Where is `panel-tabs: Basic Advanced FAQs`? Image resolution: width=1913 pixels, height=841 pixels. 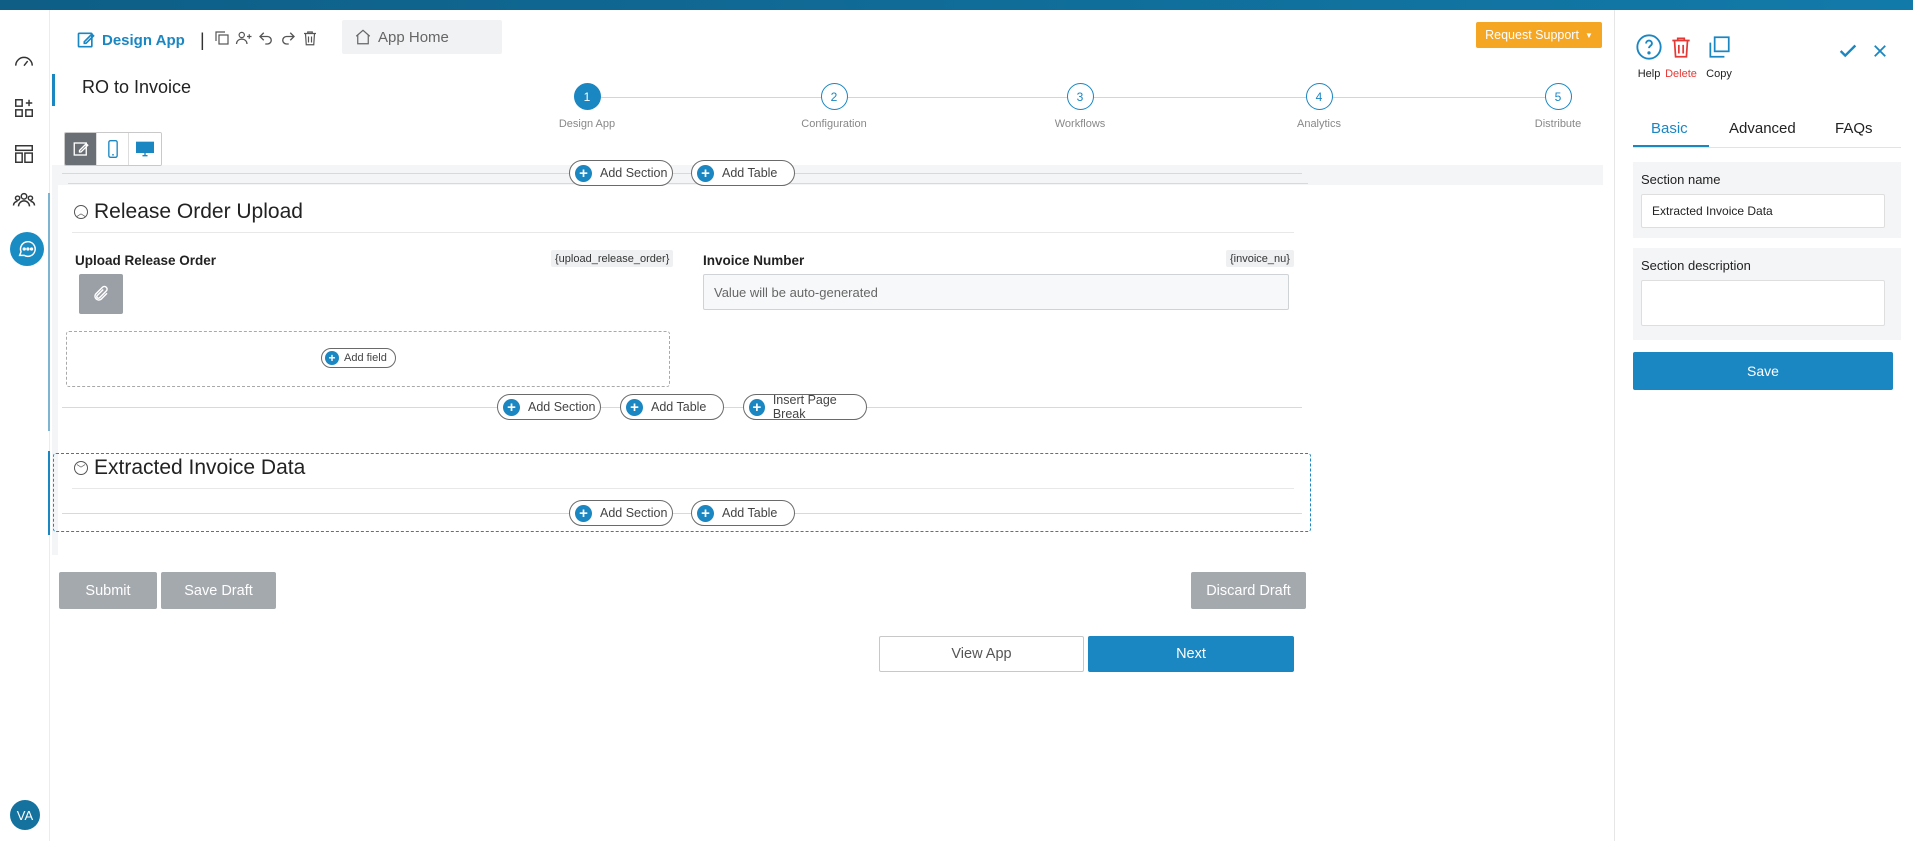
panel-tabs: Basic Advanced FAQs is located at coordinates (1767, 129).